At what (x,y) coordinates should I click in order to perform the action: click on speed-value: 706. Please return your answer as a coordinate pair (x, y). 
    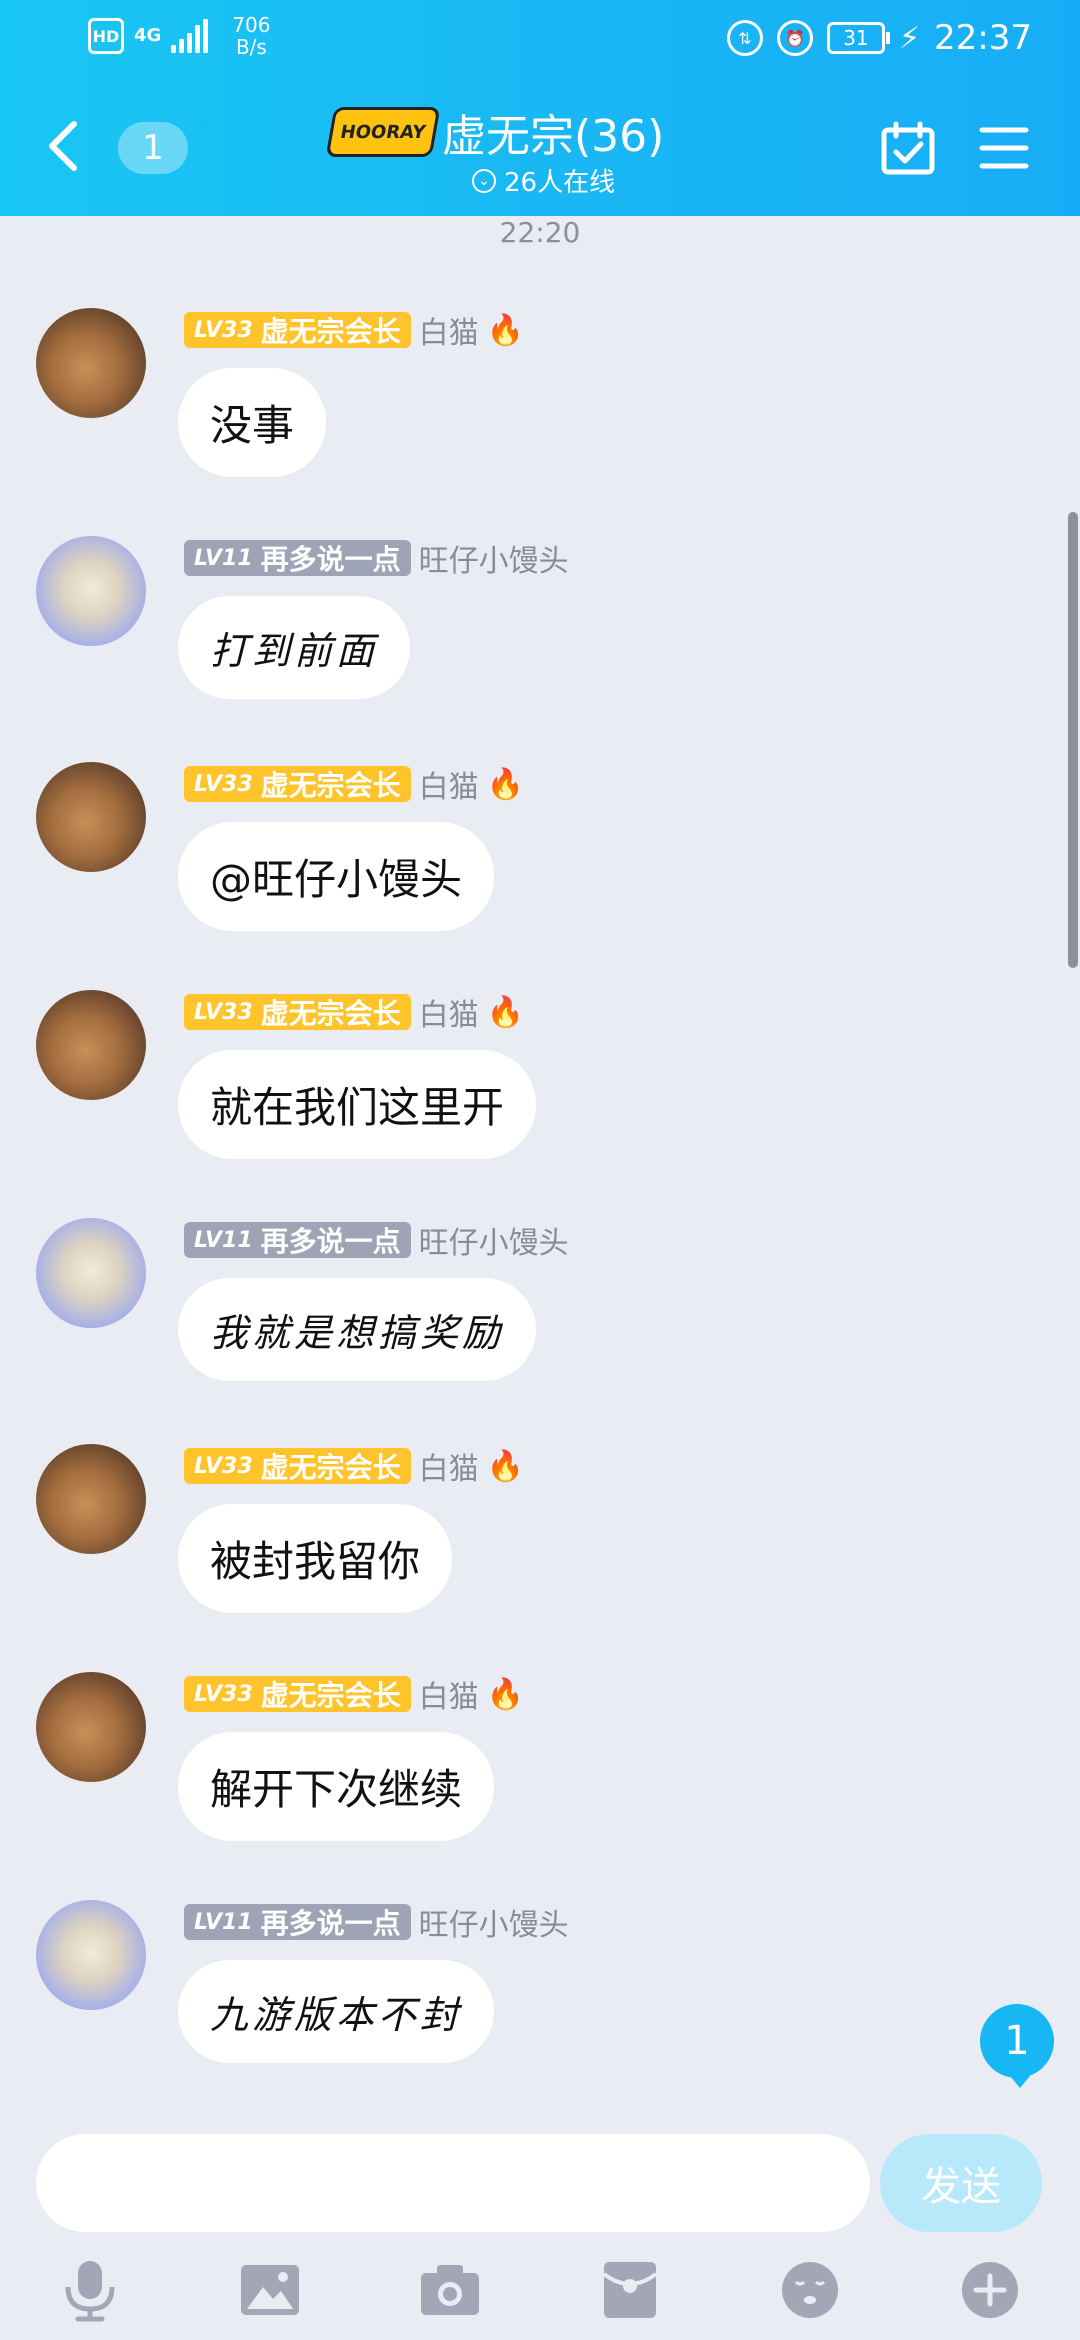
    Looking at the image, I should click on (251, 25).